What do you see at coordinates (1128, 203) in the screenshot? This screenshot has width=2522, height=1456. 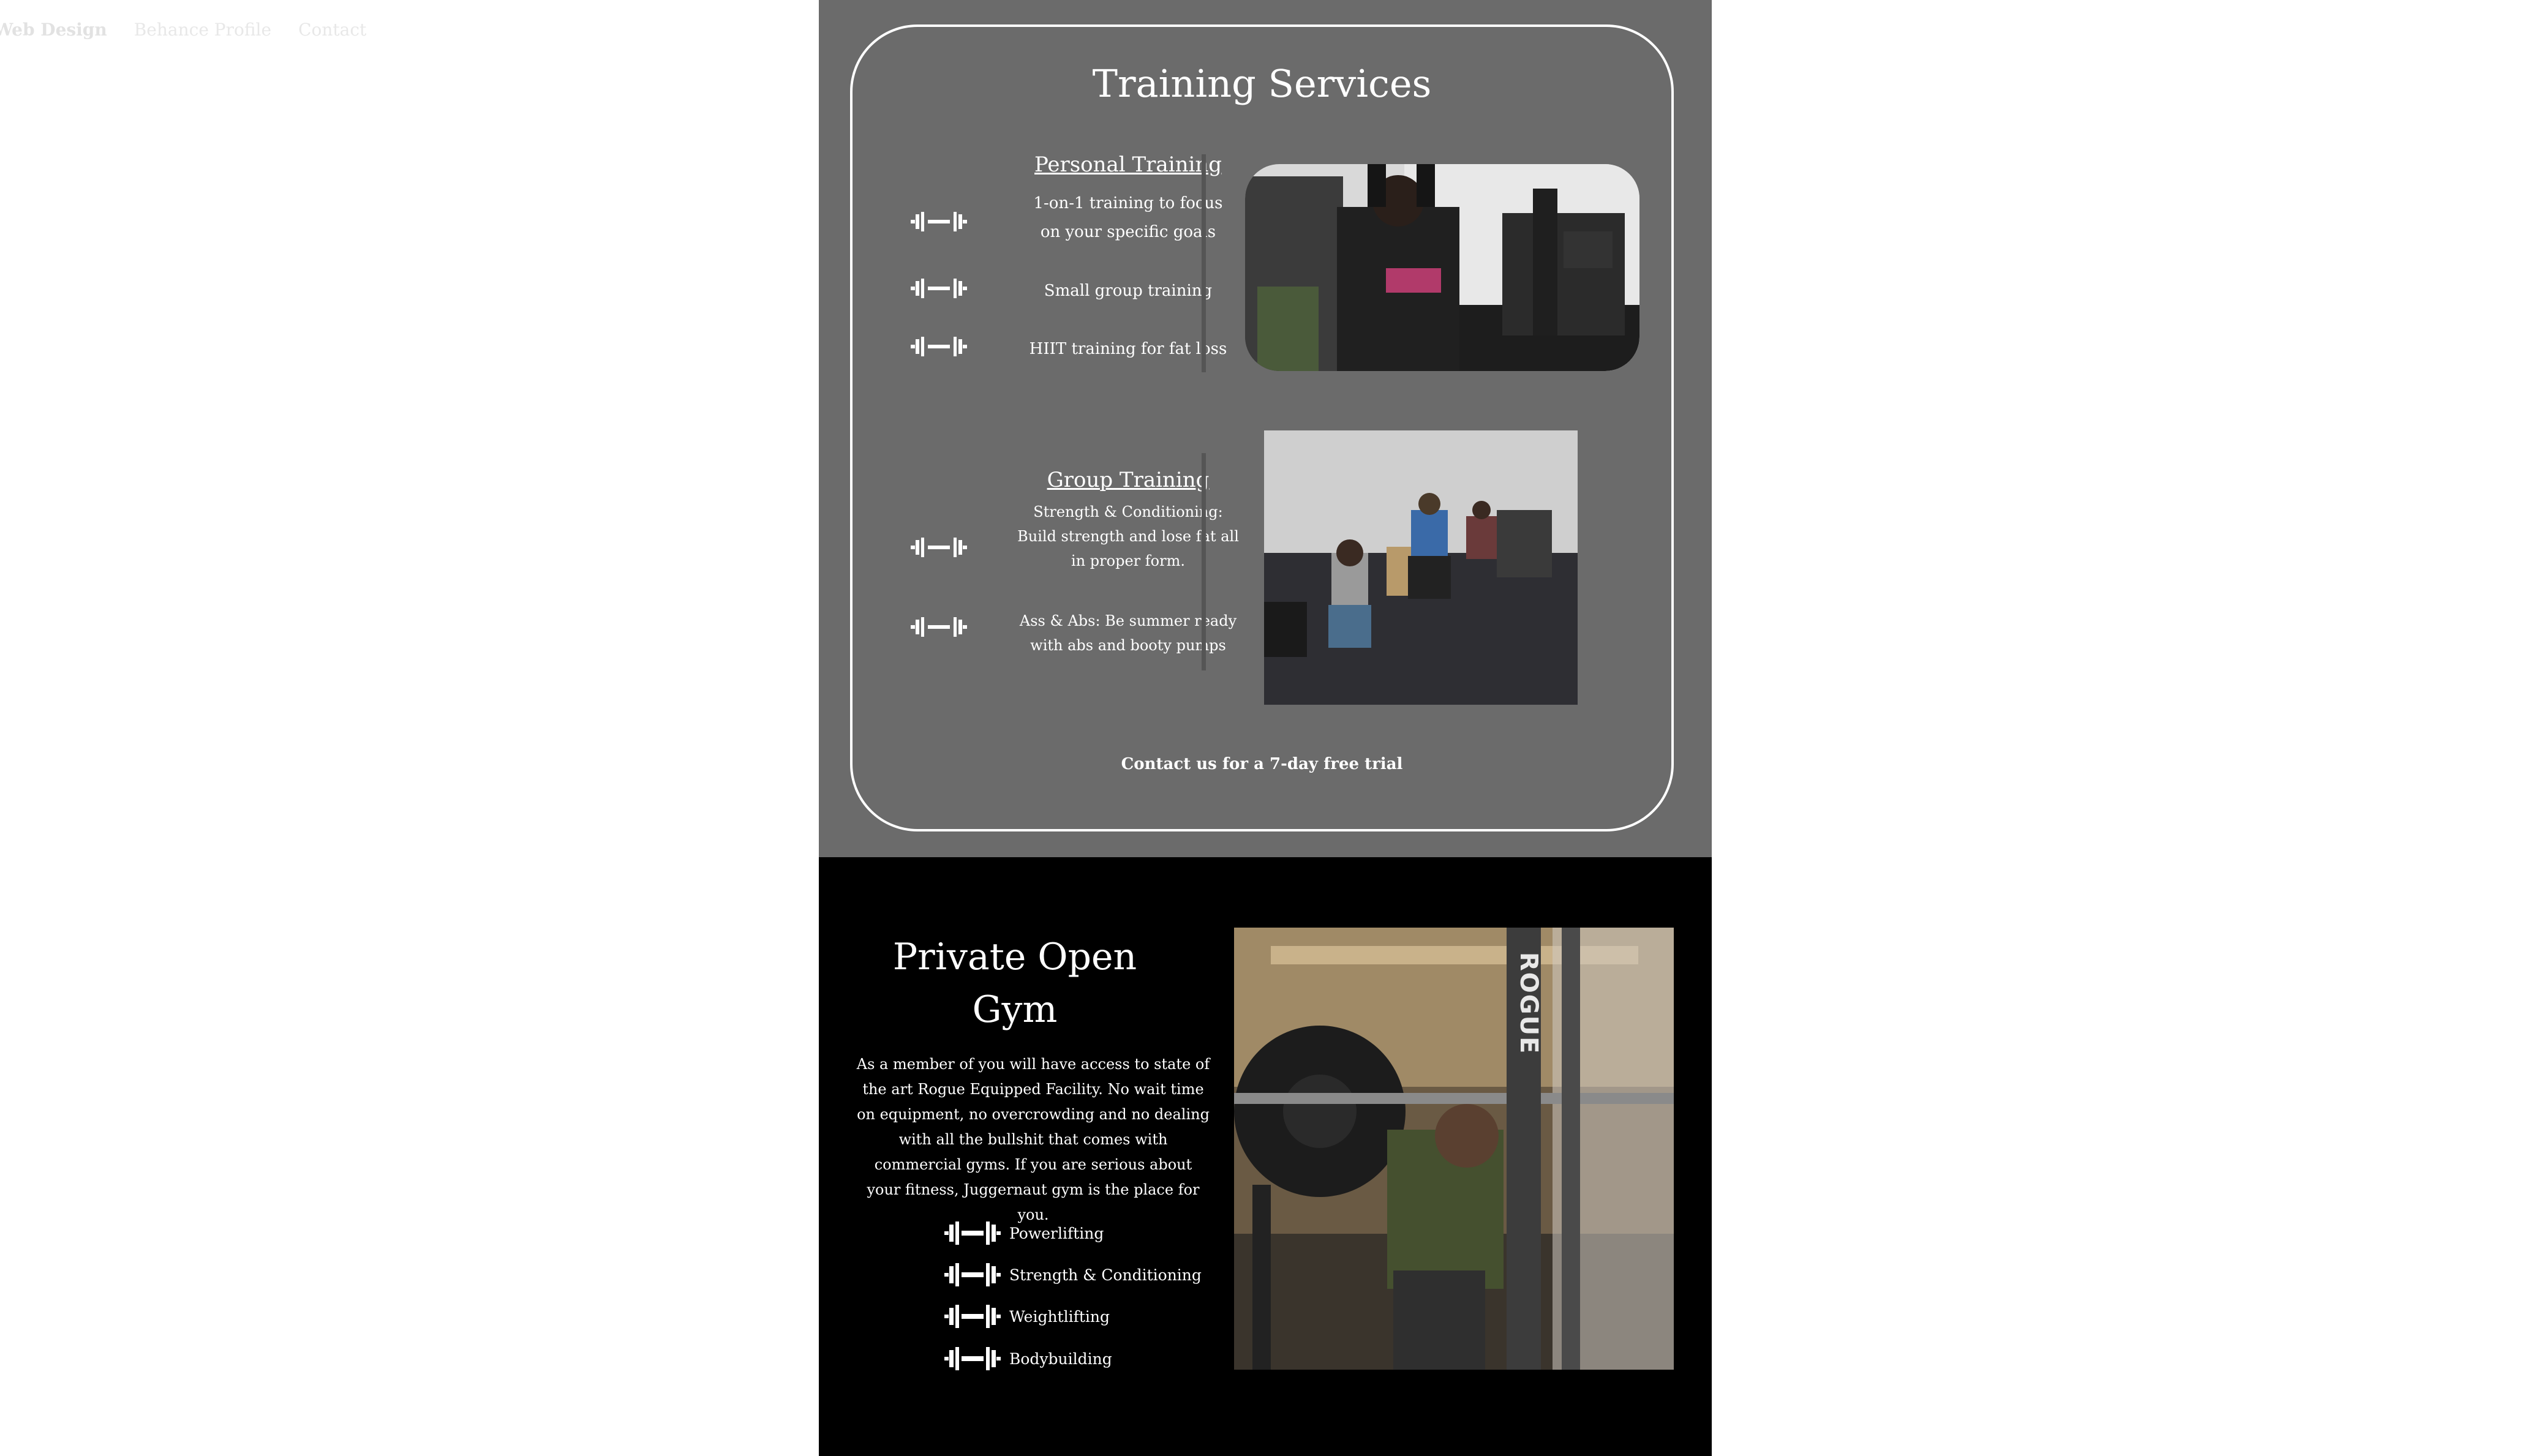 I see `personal-item-1-line1: 1-on-1 training to focus` at bounding box center [1128, 203].